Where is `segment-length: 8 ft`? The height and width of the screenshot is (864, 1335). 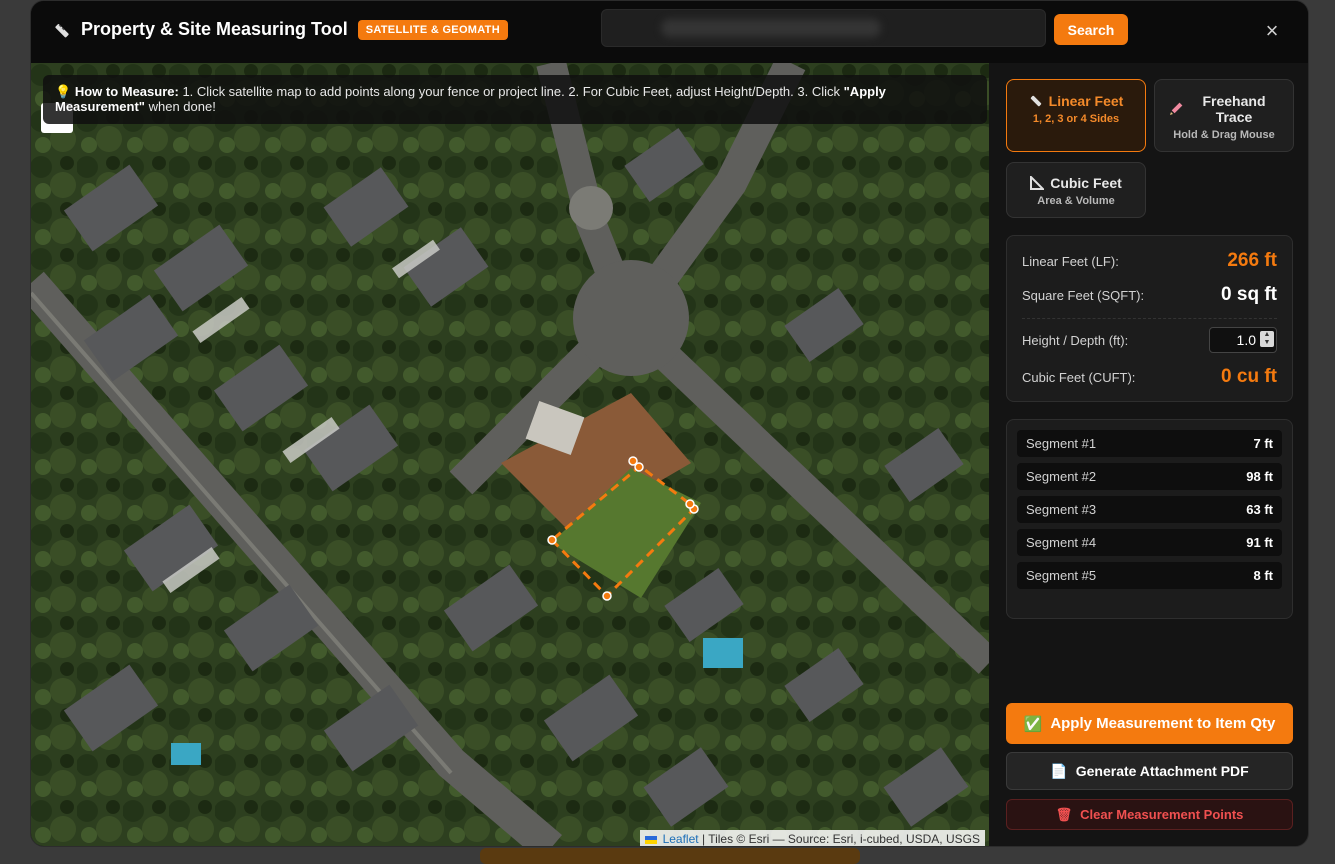 segment-length: 8 ft is located at coordinates (1263, 575).